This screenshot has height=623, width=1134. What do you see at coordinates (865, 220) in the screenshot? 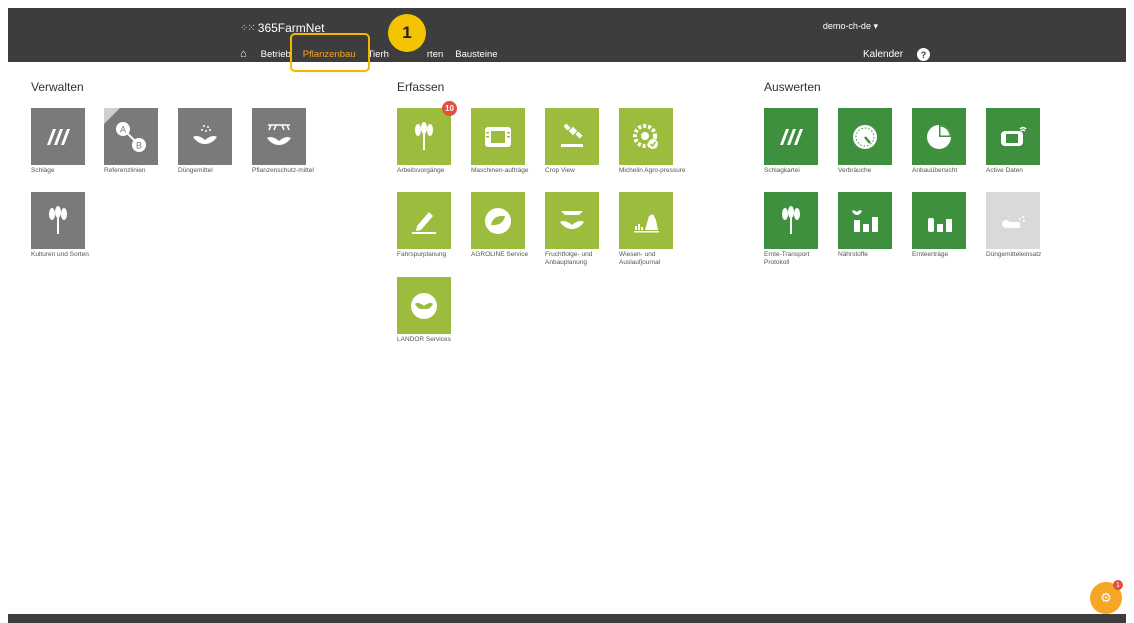
I see `nutrient-chart-icon` at bounding box center [865, 220].